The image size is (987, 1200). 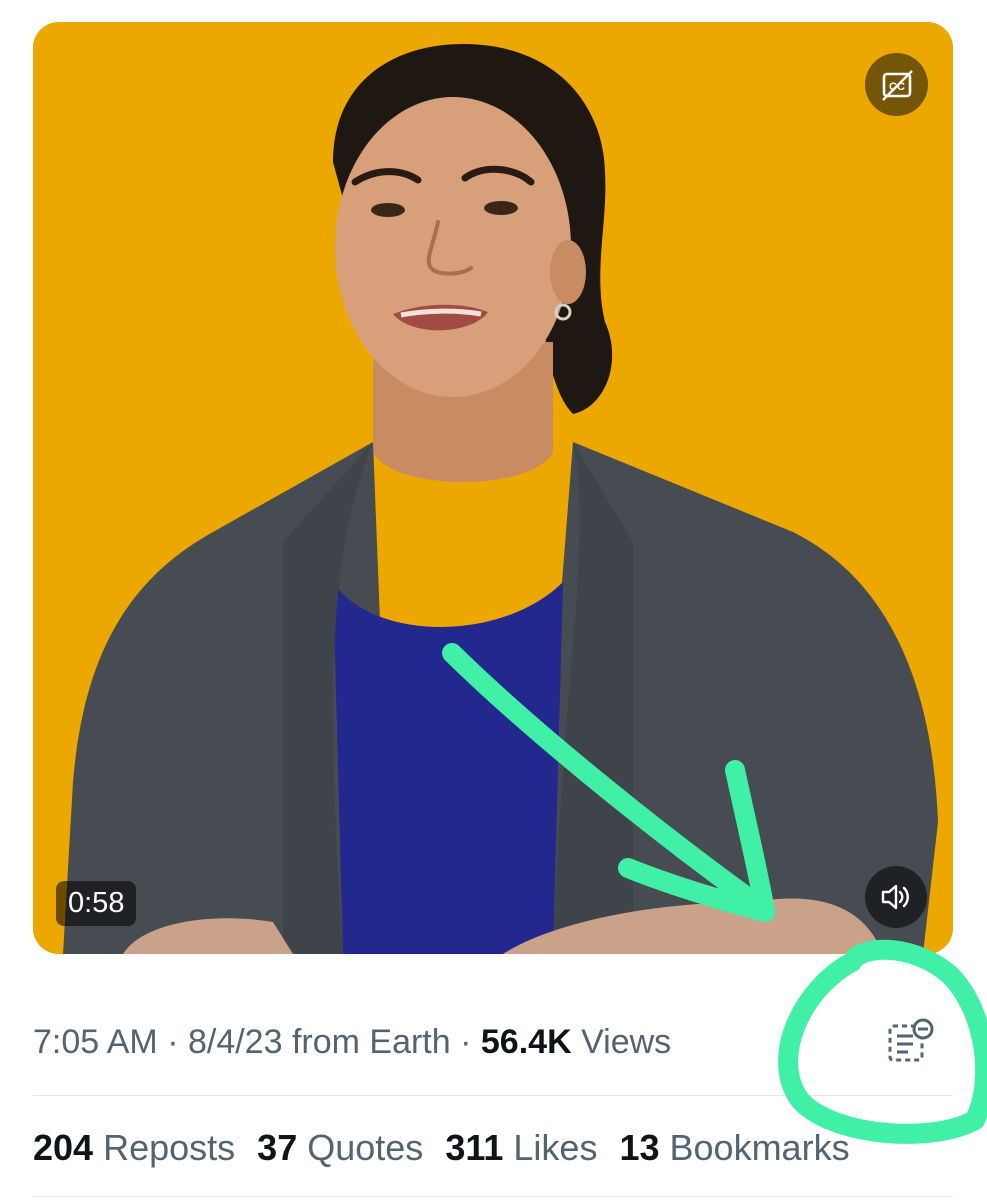 I want to click on stat-reposts: 204 Reposts, so click(x=134, y=1147).